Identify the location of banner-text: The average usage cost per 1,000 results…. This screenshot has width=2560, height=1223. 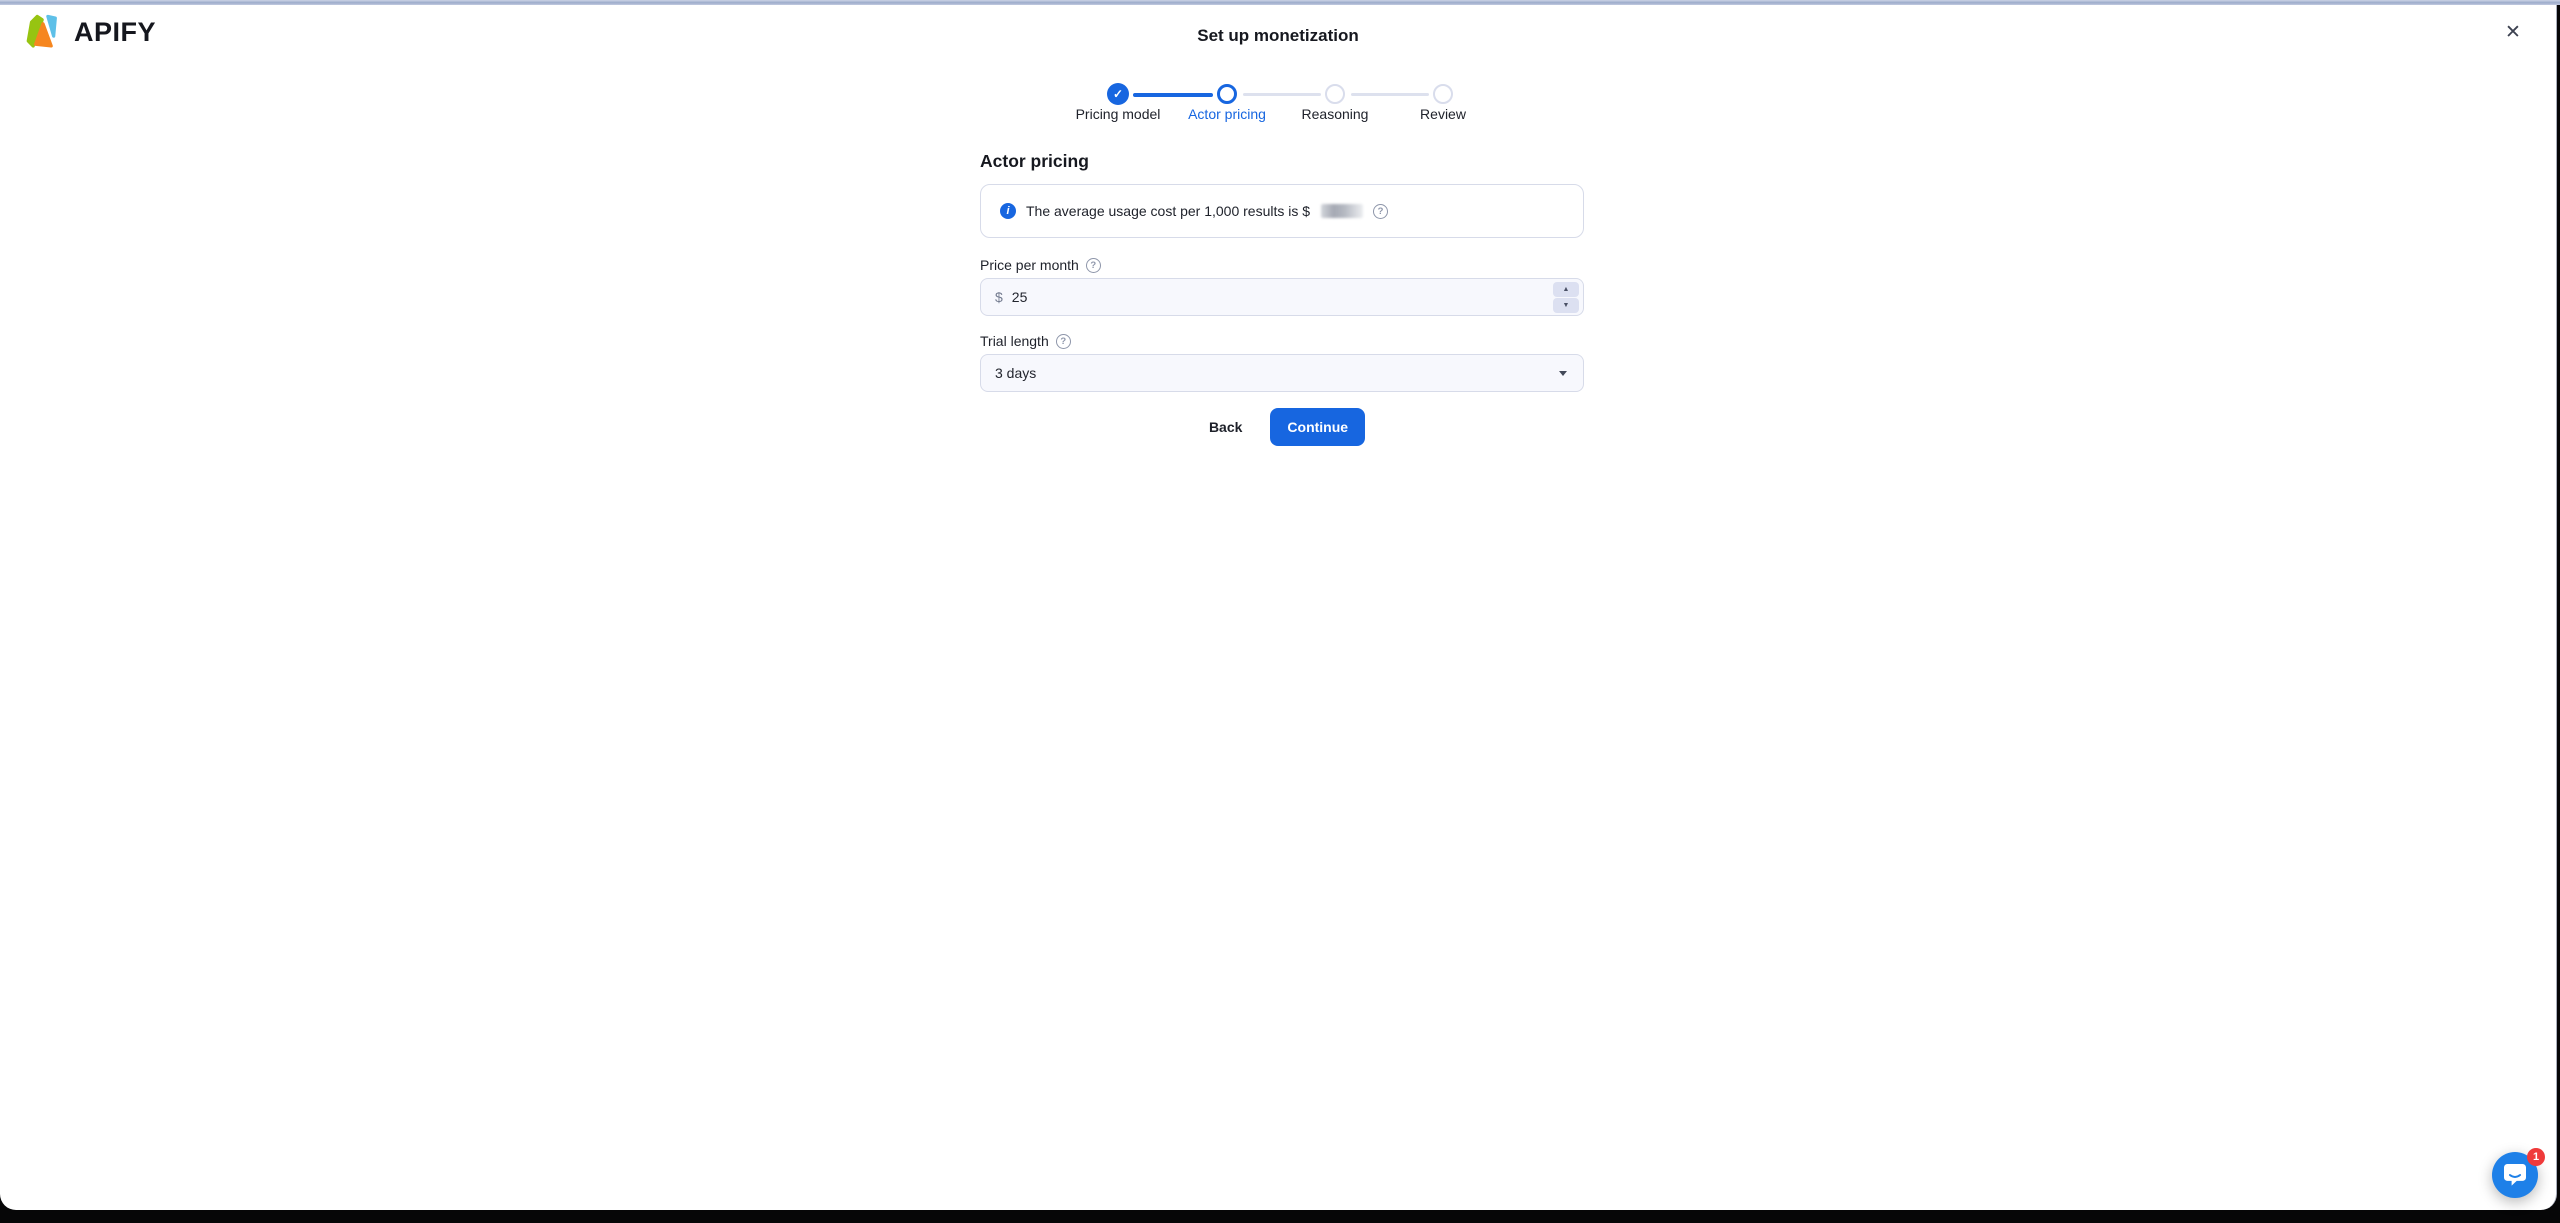
(1168, 211).